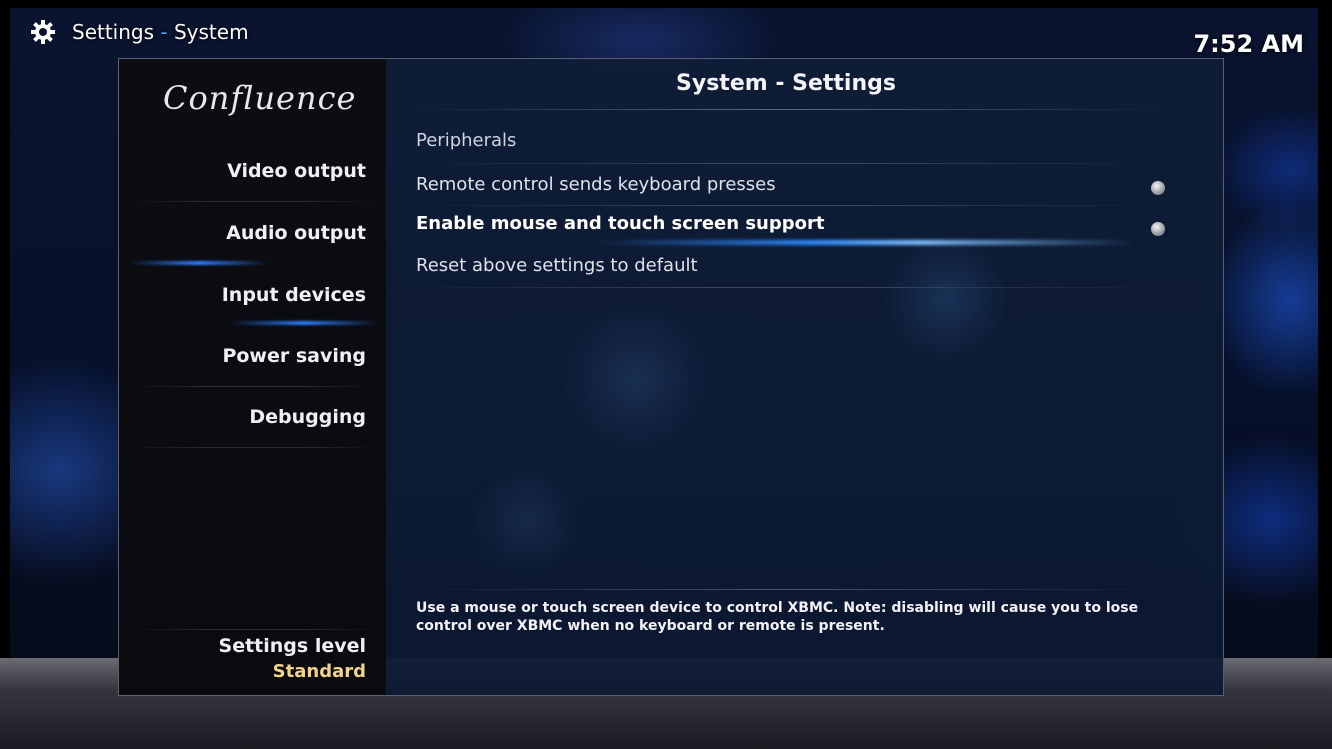 The image size is (1332, 749). What do you see at coordinates (251, 417) in the screenshot?
I see `sidebar-item-debugging: Debugging` at bounding box center [251, 417].